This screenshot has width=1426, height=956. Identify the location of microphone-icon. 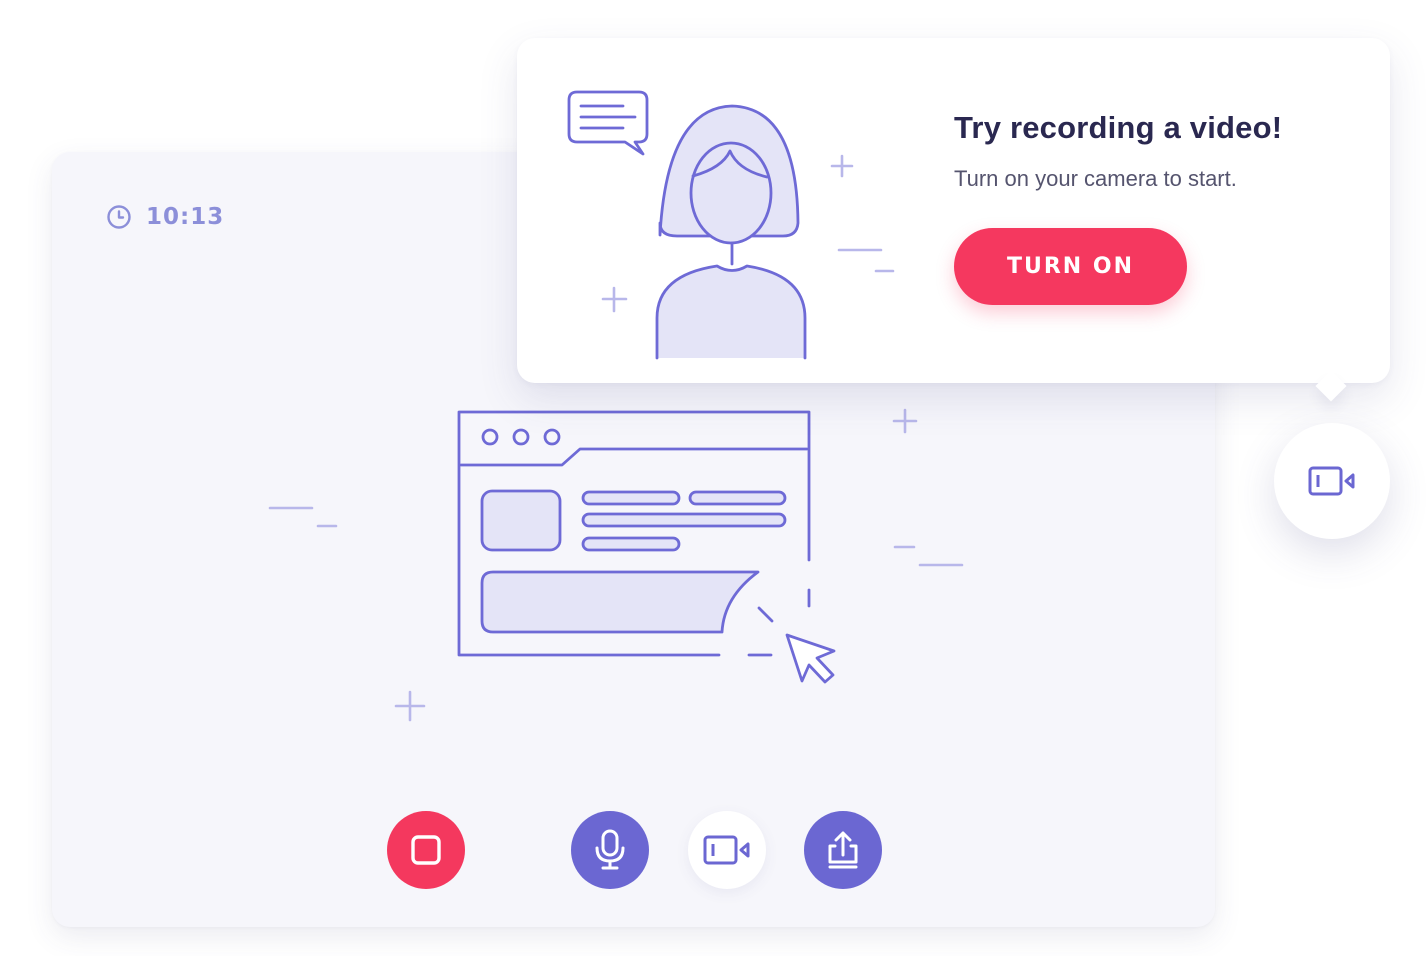
(610, 849).